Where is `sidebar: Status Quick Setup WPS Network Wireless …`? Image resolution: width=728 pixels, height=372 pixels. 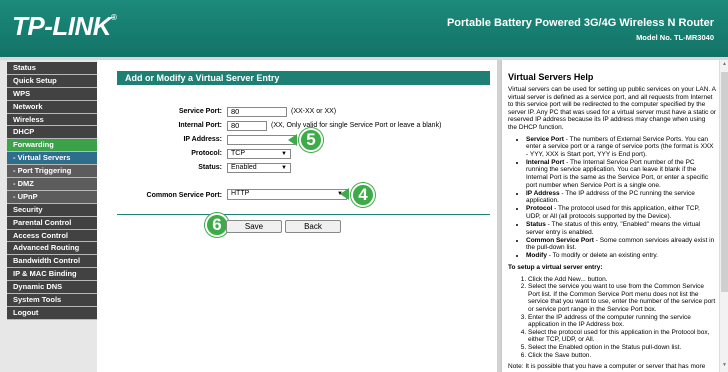 sidebar: Status Quick Setup WPS Network Wireless … is located at coordinates (48, 216).